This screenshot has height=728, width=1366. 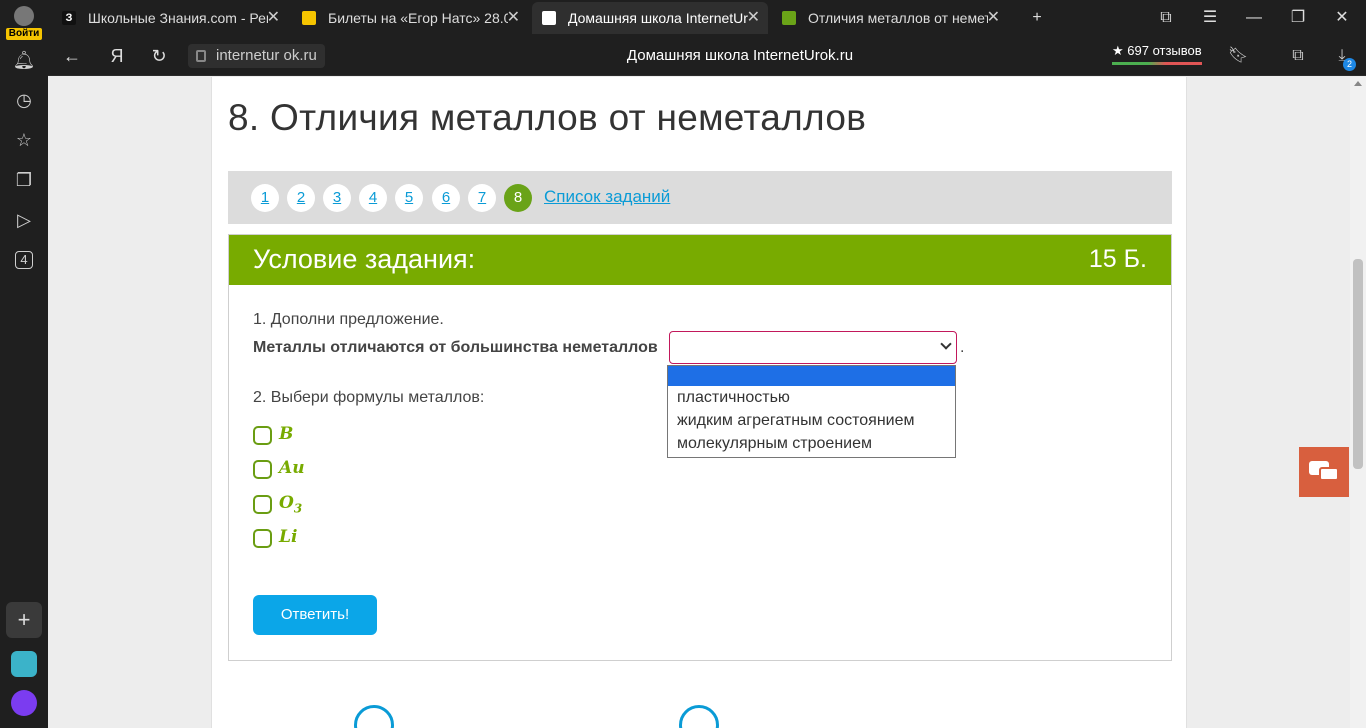 I want to click on restore-icon: ❐, so click(x=1298, y=18).